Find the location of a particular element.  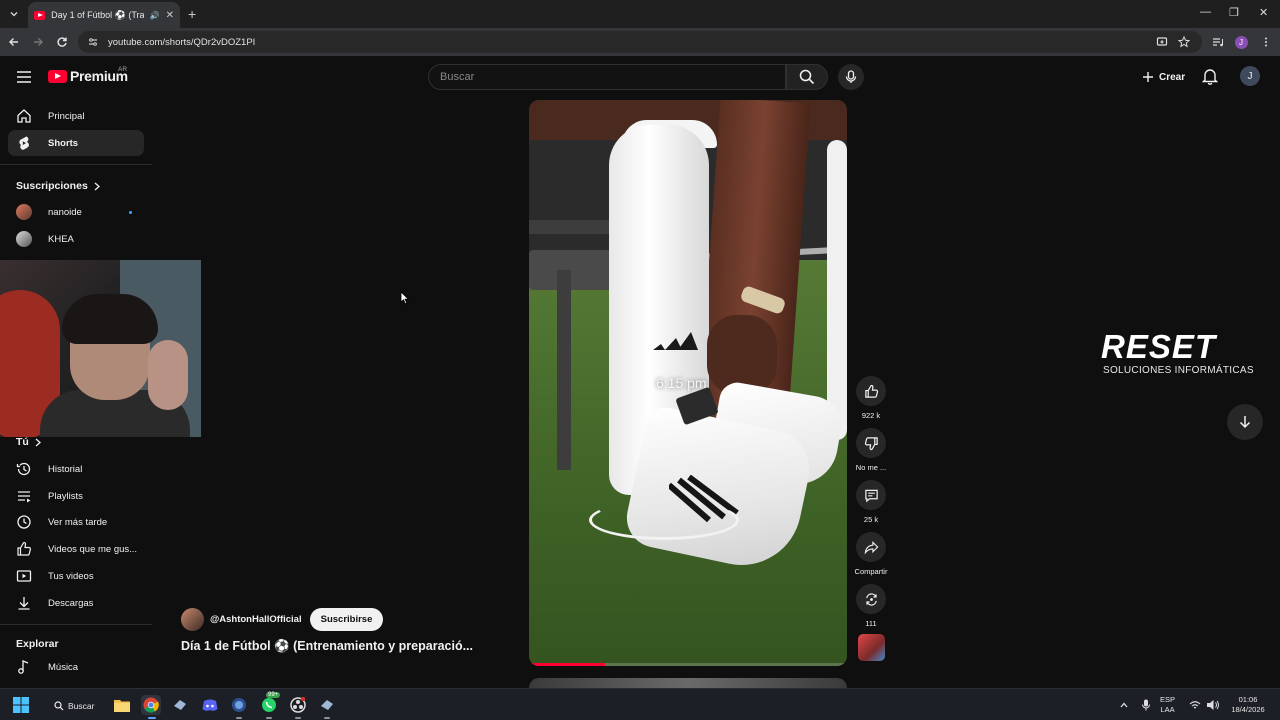

steam-running-icon is located at coordinates (327, 705).